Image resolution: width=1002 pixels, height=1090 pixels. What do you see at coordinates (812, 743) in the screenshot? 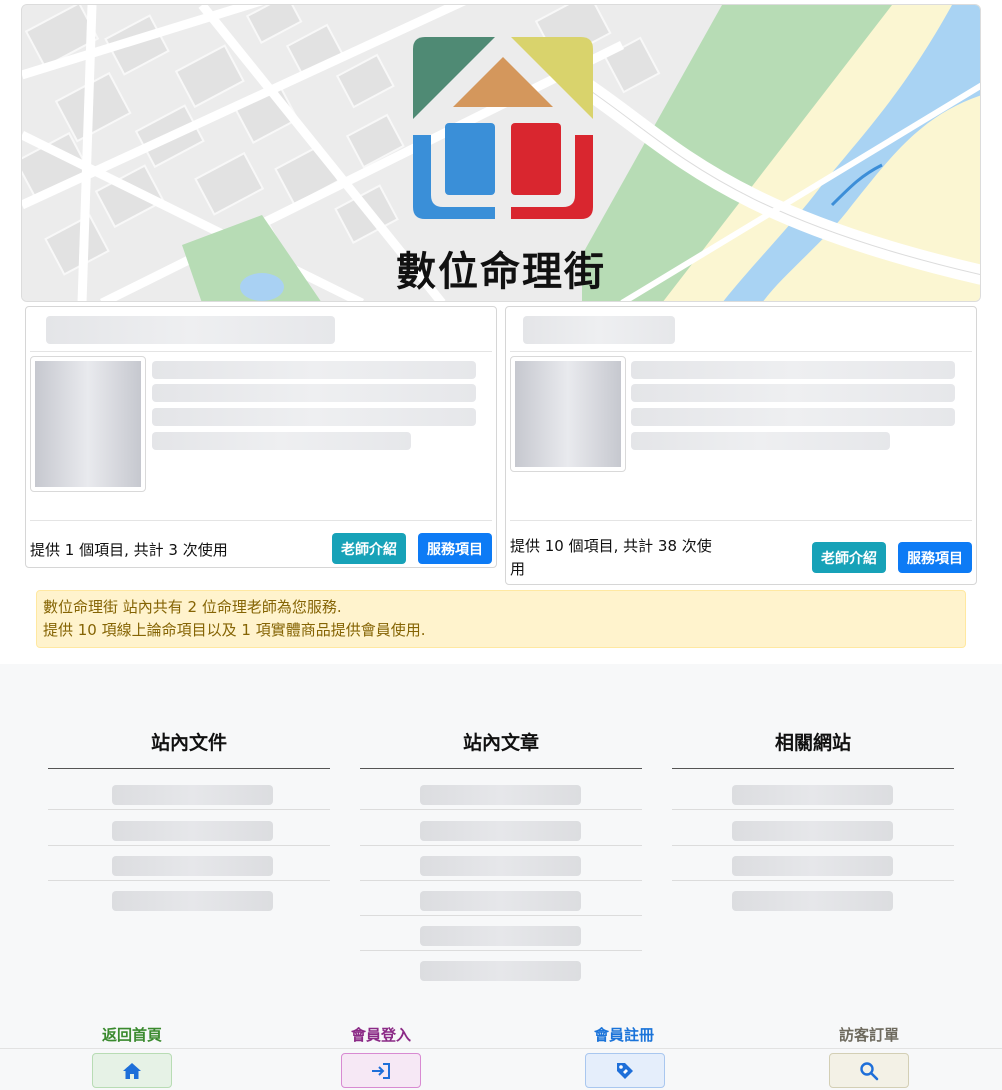
I see `column-heading: 相關網站` at bounding box center [812, 743].